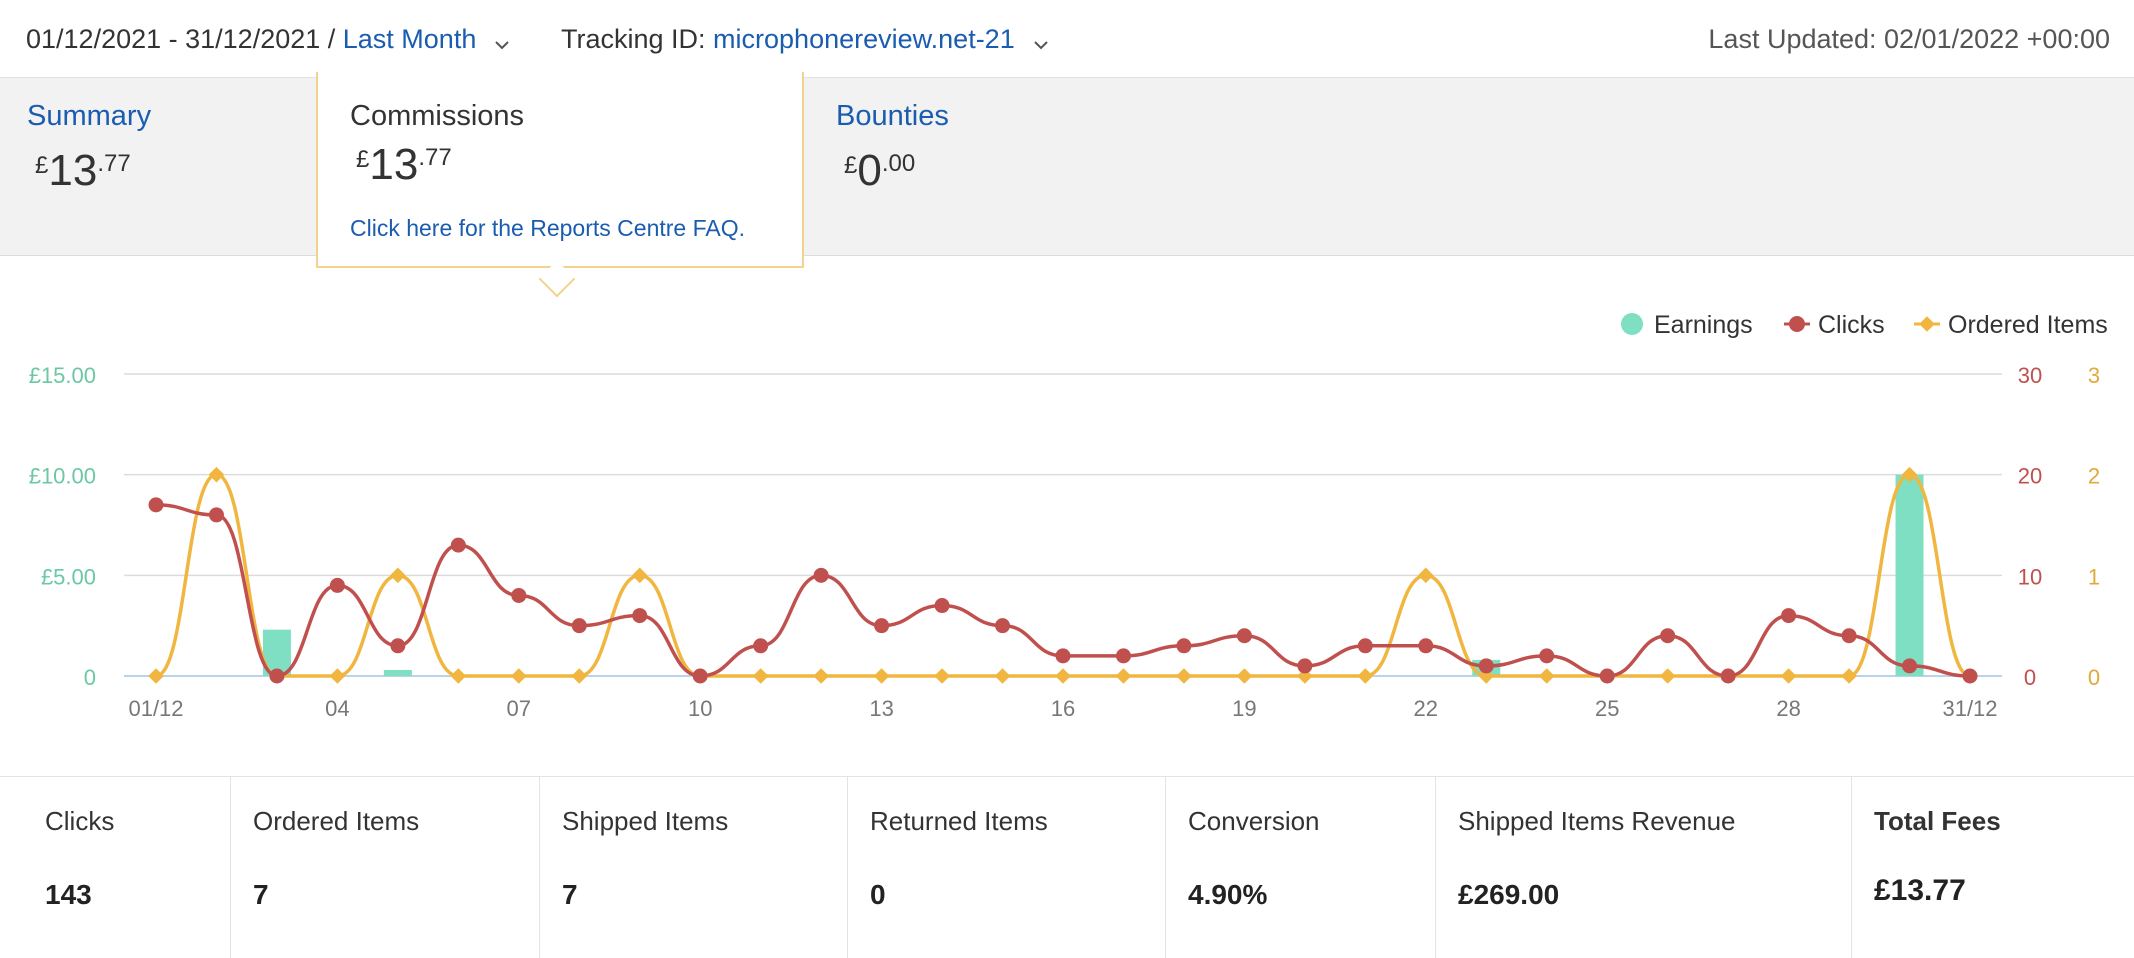  Describe the element at coordinates (2094, 677) in the screenshot. I see `y-tick-label-ordered: 0` at that location.